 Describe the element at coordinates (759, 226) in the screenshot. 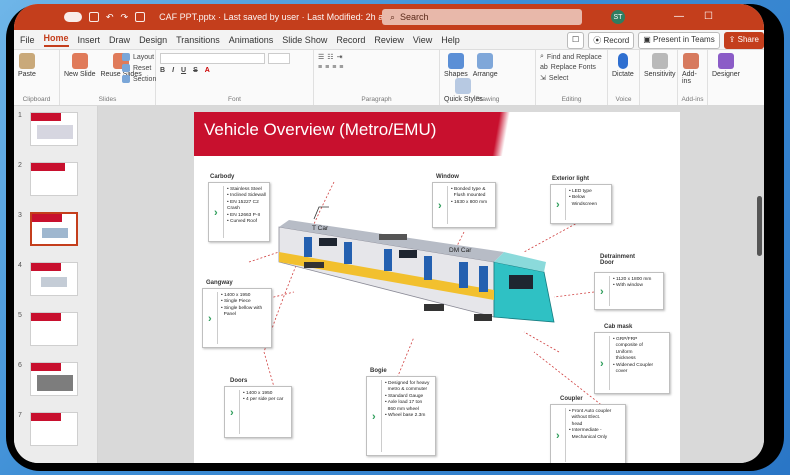

I see `vertical-scrollbar` at that location.